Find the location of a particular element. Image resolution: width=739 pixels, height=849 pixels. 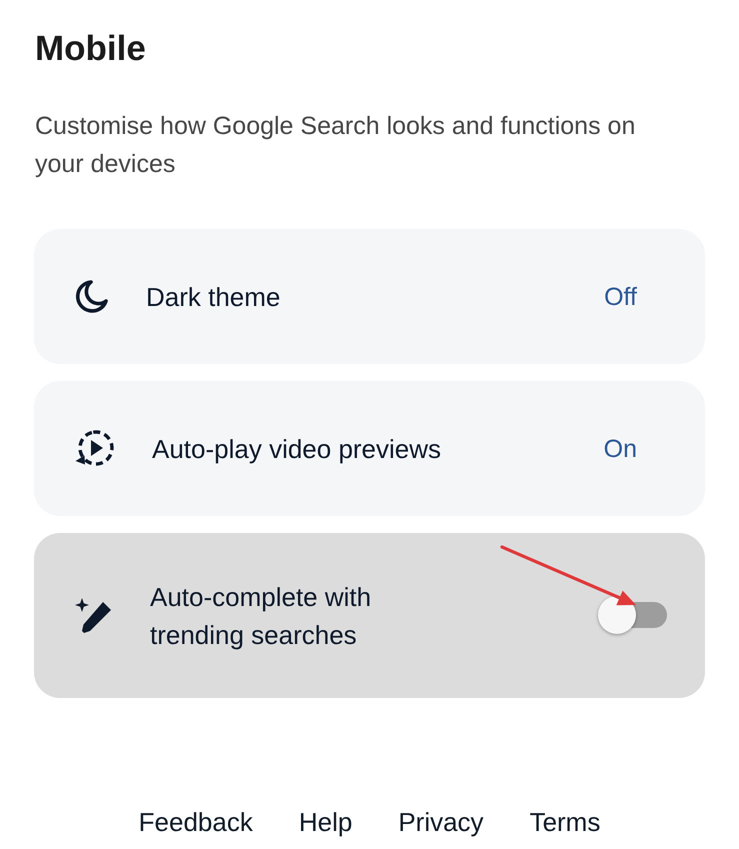

page-description: Customise how Google Search looks and functions on your devices is located at coordinates (335, 145).